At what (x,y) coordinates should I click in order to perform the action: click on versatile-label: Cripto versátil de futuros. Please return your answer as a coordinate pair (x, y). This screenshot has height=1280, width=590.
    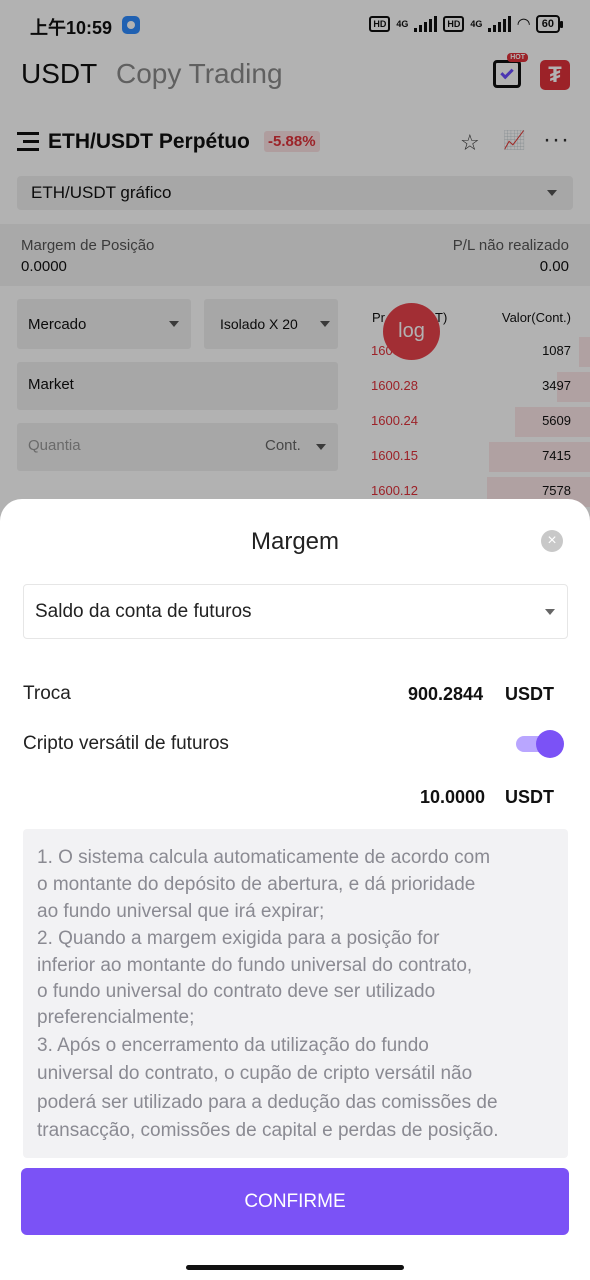
    Looking at the image, I should click on (126, 743).